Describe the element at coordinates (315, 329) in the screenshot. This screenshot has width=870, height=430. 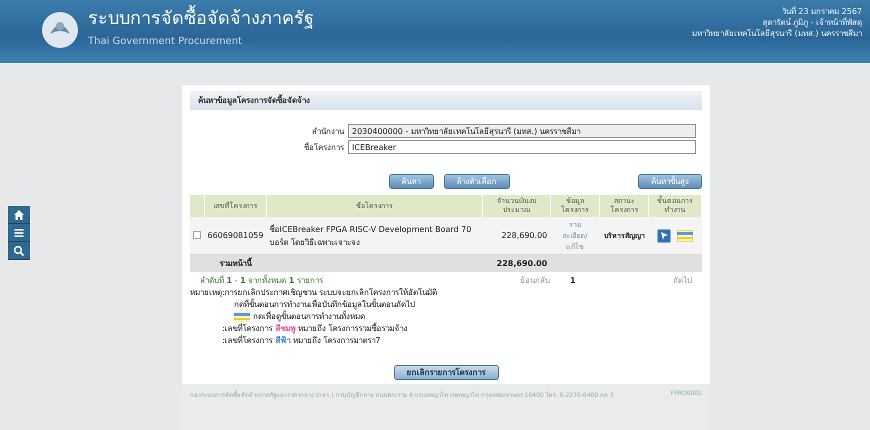
I see `note-text: :เลขที่โครงการ สีชมพู หมายถึง โครงการรวมซื้อรวมจ้าง` at that location.